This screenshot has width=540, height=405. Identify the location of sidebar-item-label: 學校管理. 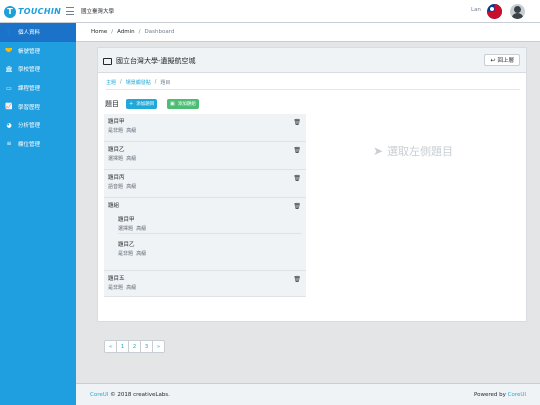
(29, 70).